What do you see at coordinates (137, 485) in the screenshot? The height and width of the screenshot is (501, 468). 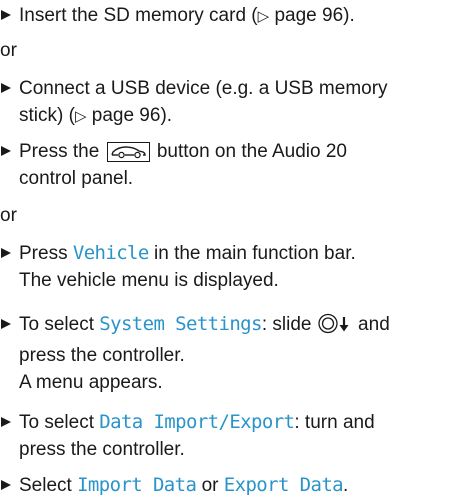 I see `import-data-menu-item: Import Data` at bounding box center [137, 485].